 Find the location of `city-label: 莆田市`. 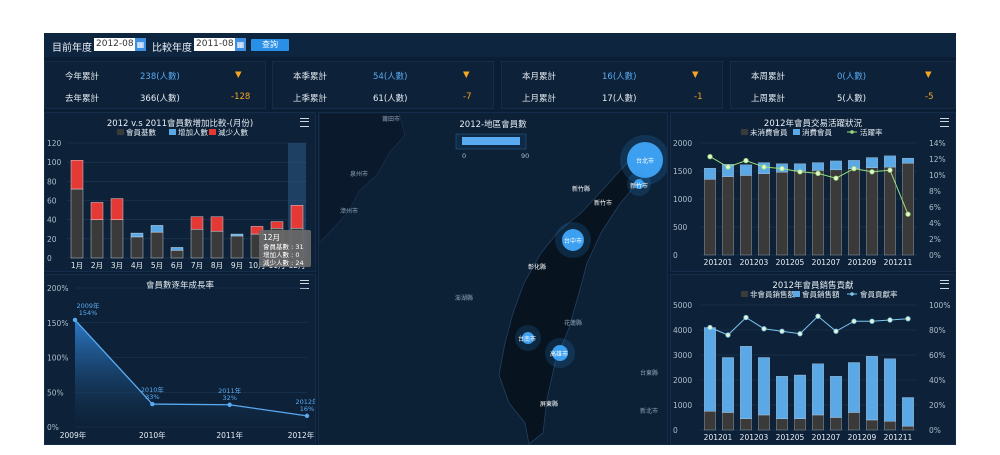

city-label: 莆田市 is located at coordinates (391, 119).